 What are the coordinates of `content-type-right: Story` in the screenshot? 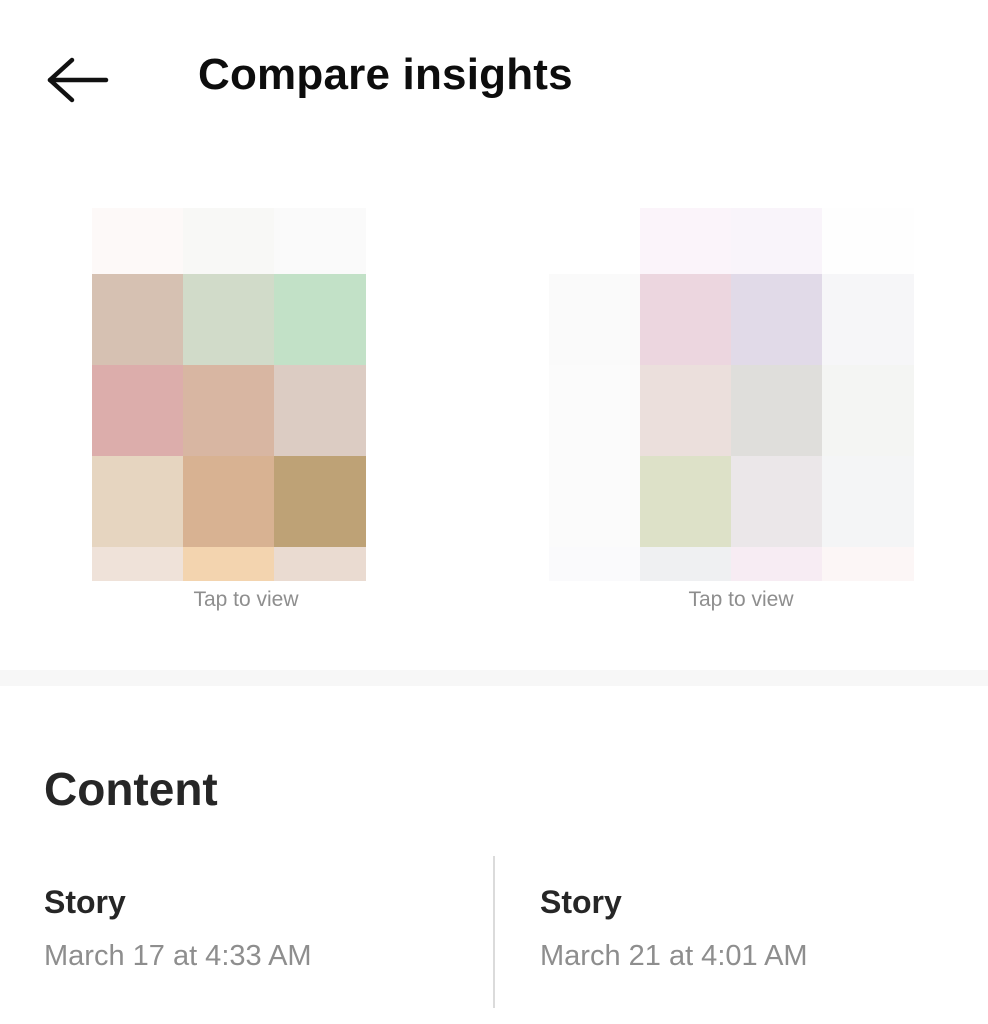 It's located at (581, 902).